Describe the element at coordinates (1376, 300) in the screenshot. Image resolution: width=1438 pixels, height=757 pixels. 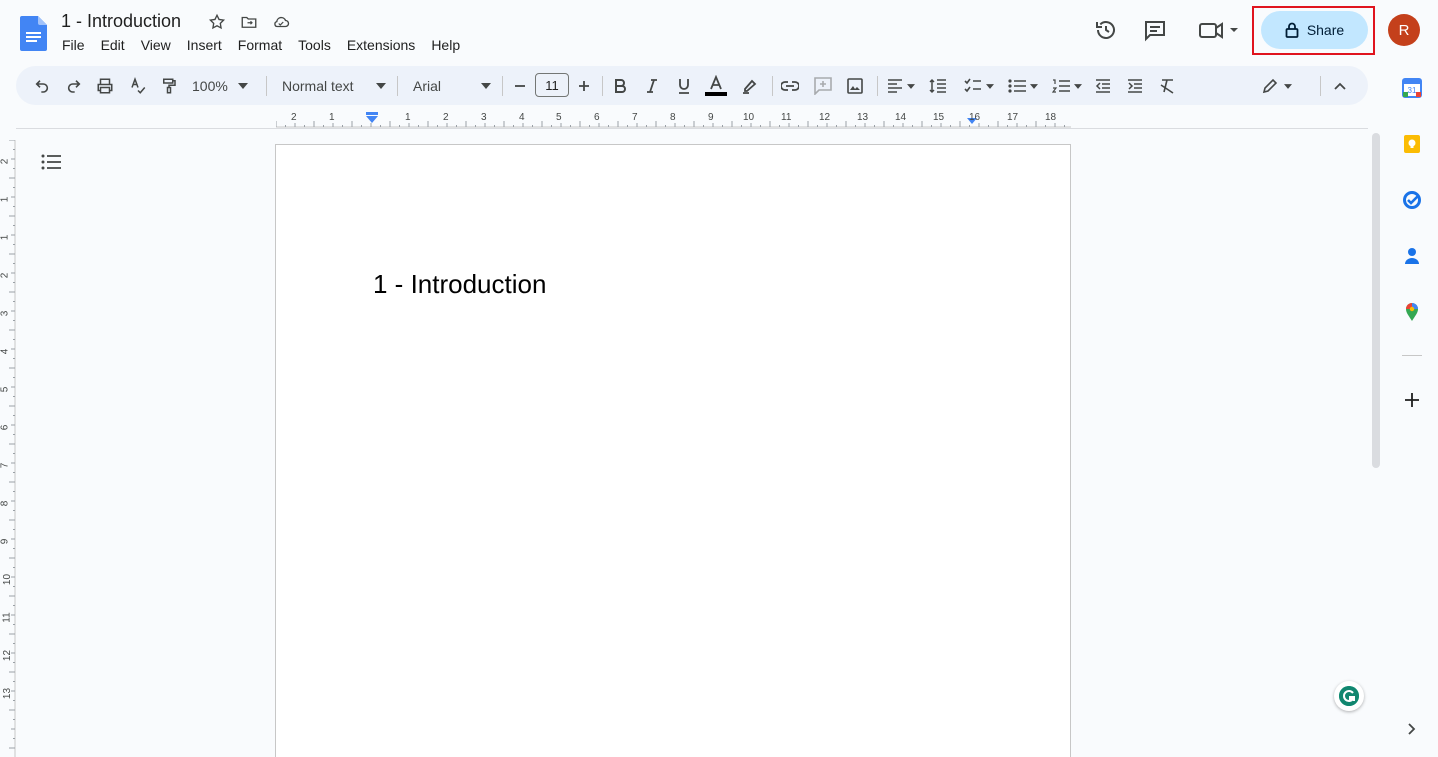
I see `vertical-scrollbar` at that location.